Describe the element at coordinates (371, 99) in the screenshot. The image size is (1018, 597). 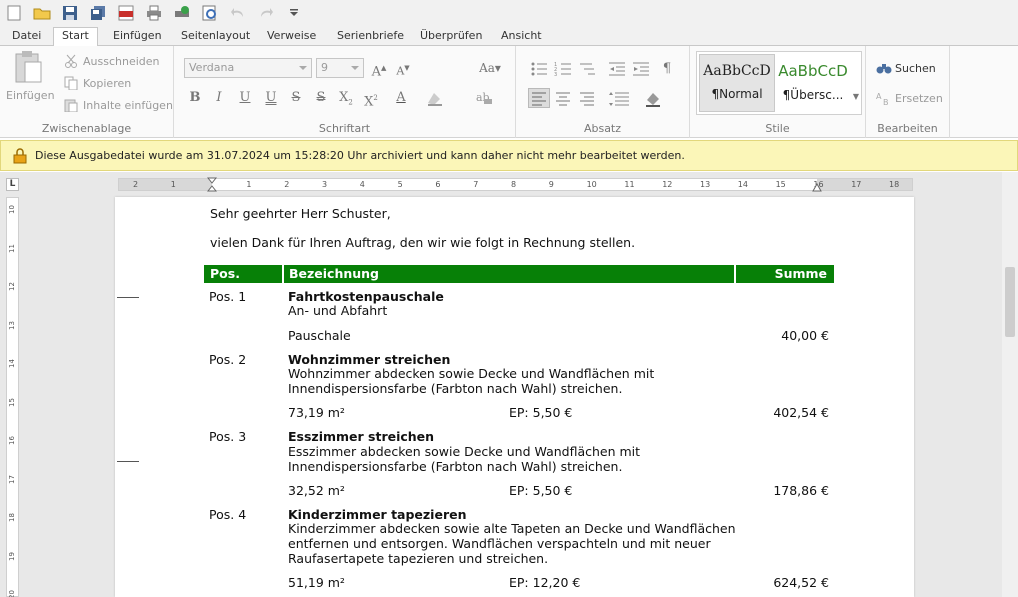
I see `superscript-icon: X2` at that location.